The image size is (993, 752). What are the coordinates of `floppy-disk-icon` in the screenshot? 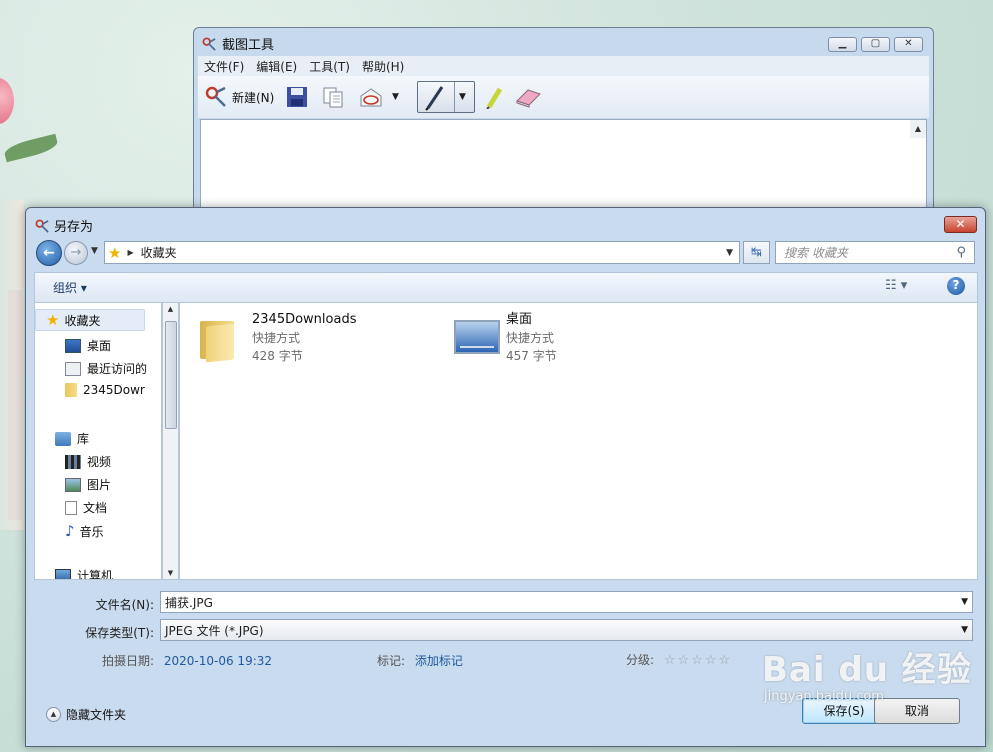 It's located at (297, 97).